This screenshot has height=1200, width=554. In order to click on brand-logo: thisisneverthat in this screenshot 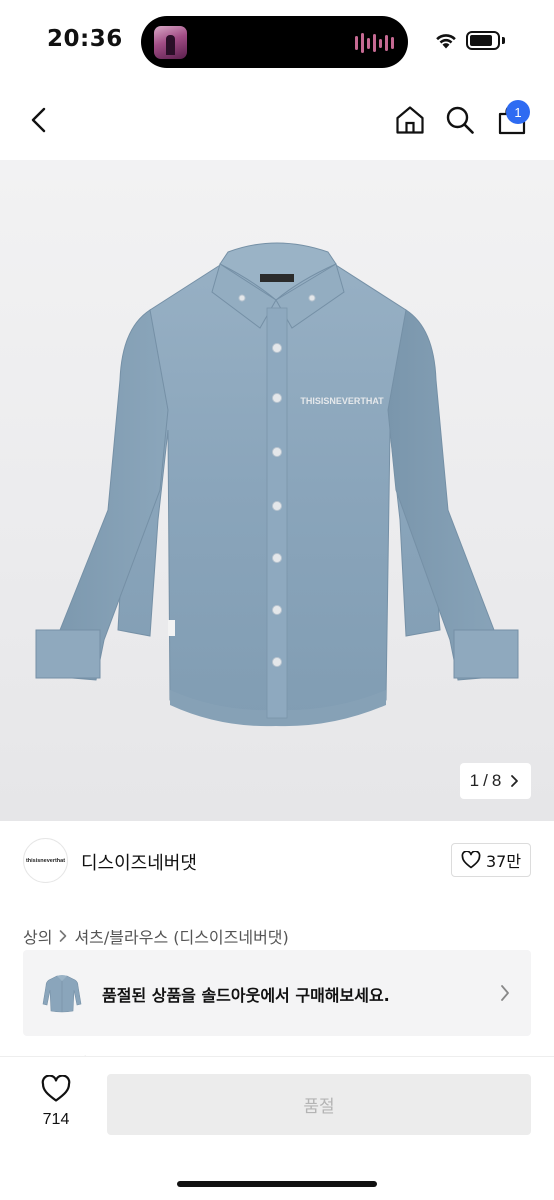, I will do `click(45, 860)`.